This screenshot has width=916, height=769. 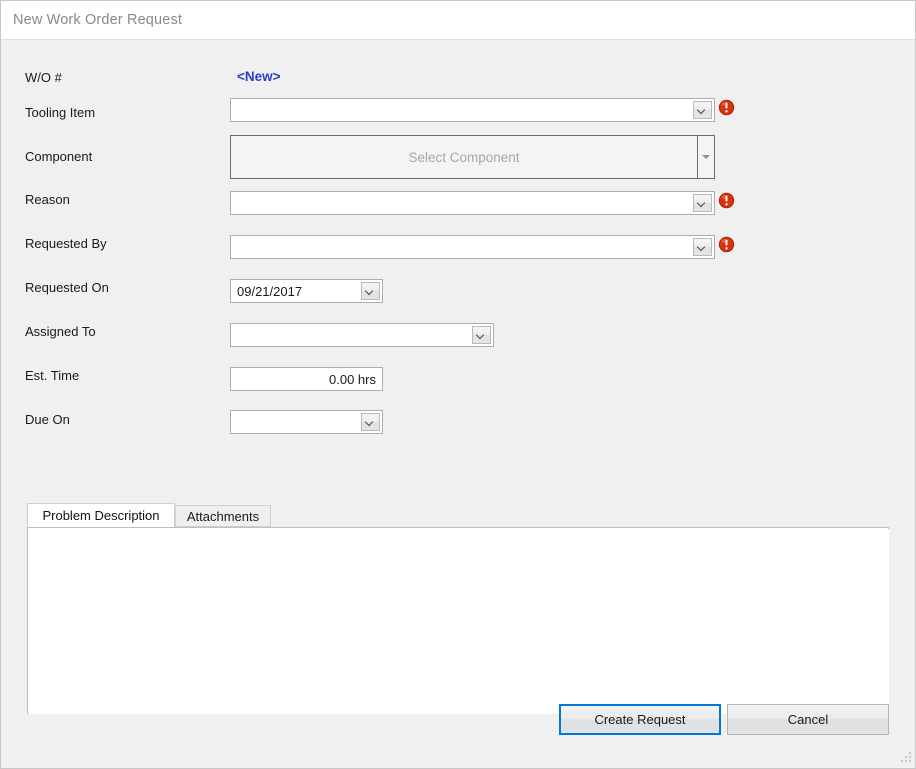 I want to click on reason-dropdown-button, so click(x=702, y=203).